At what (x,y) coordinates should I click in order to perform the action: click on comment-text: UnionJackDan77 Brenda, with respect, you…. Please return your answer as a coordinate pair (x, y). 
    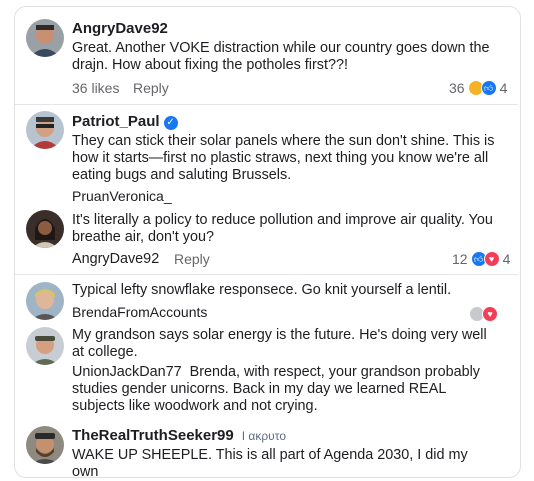
    Looking at the image, I should click on (284, 389).